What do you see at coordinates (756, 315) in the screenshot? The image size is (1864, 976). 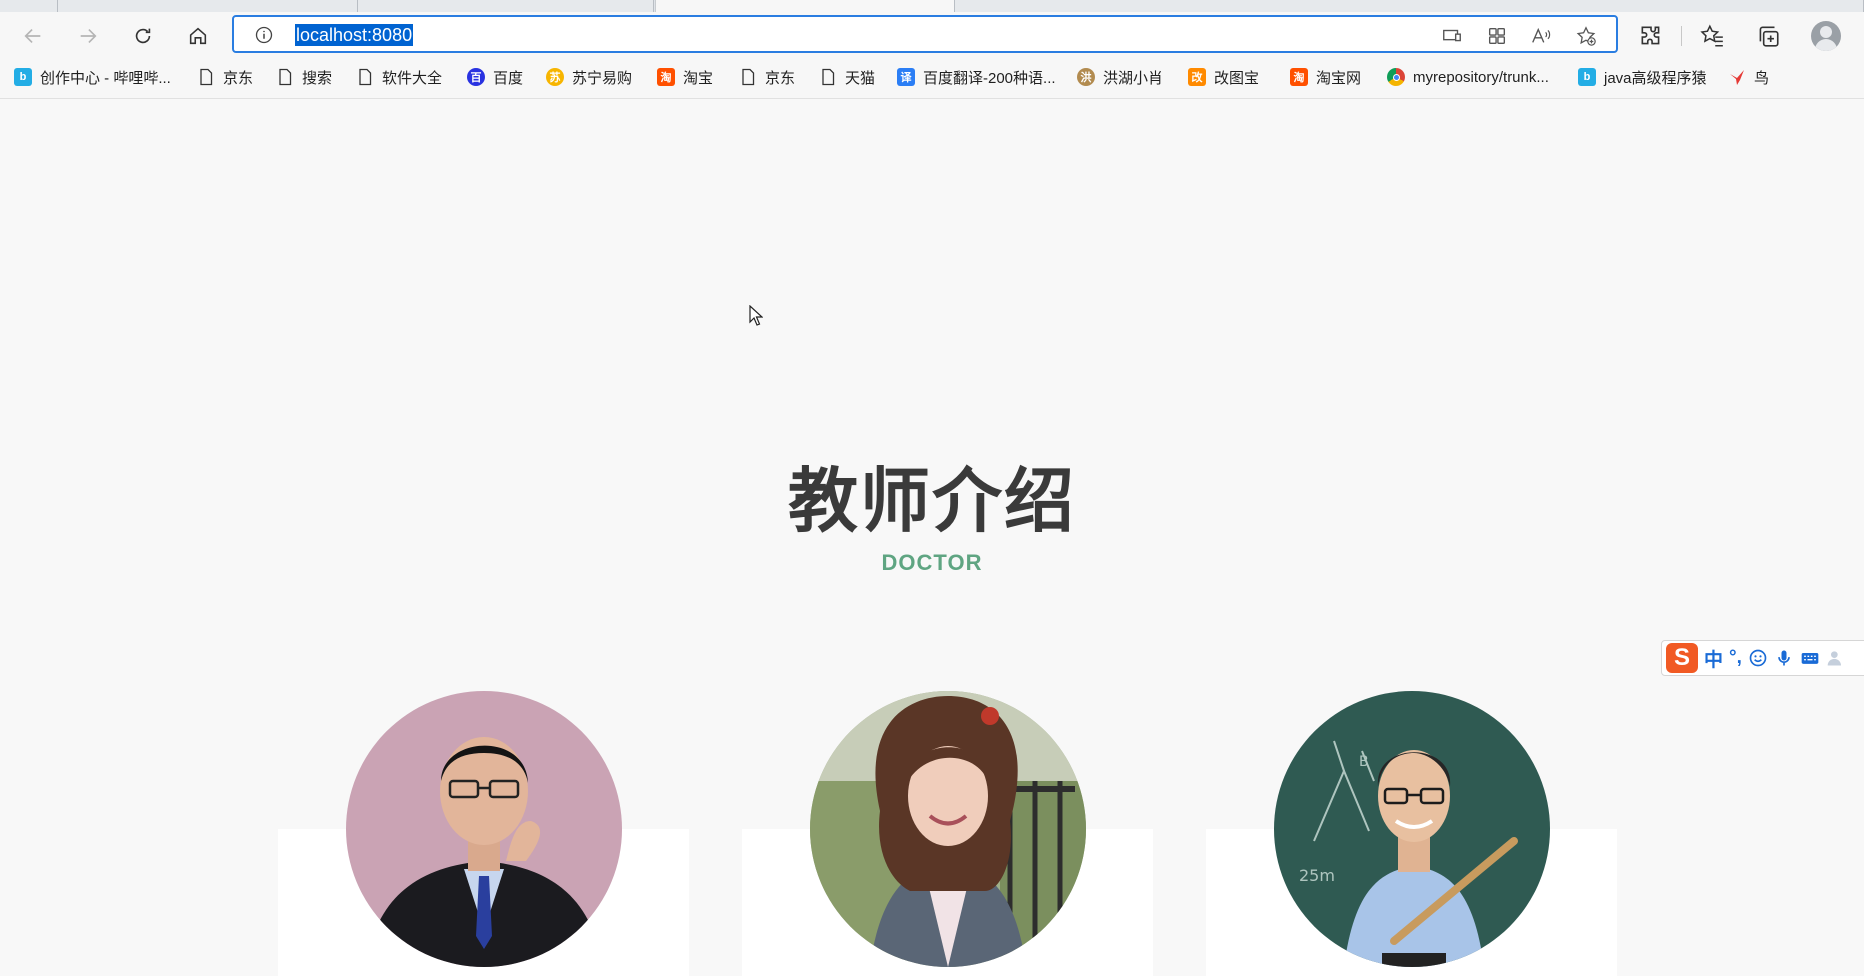 I see `mouse-cursor-icon` at bounding box center [756, 315].